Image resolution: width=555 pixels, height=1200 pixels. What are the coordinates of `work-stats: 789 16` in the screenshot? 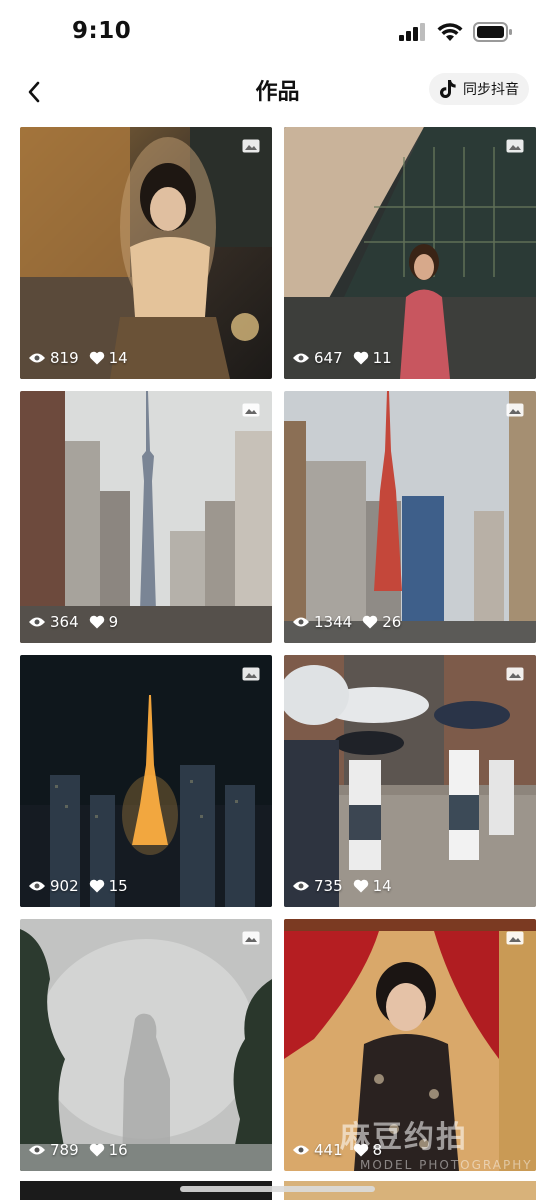 It's located at (83, 1150).